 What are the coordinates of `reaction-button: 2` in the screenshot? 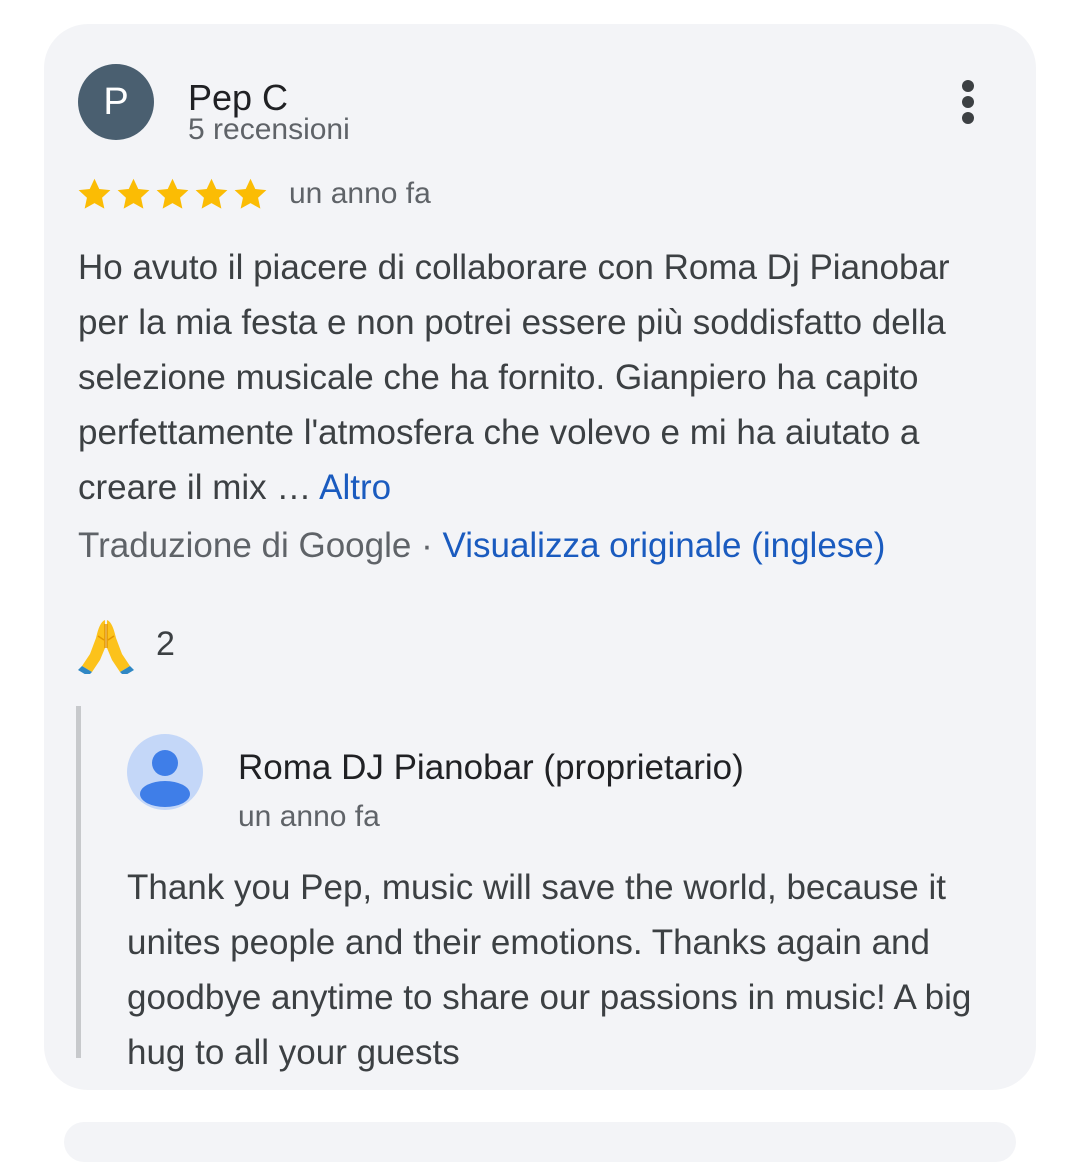 It's located at (126, 644).